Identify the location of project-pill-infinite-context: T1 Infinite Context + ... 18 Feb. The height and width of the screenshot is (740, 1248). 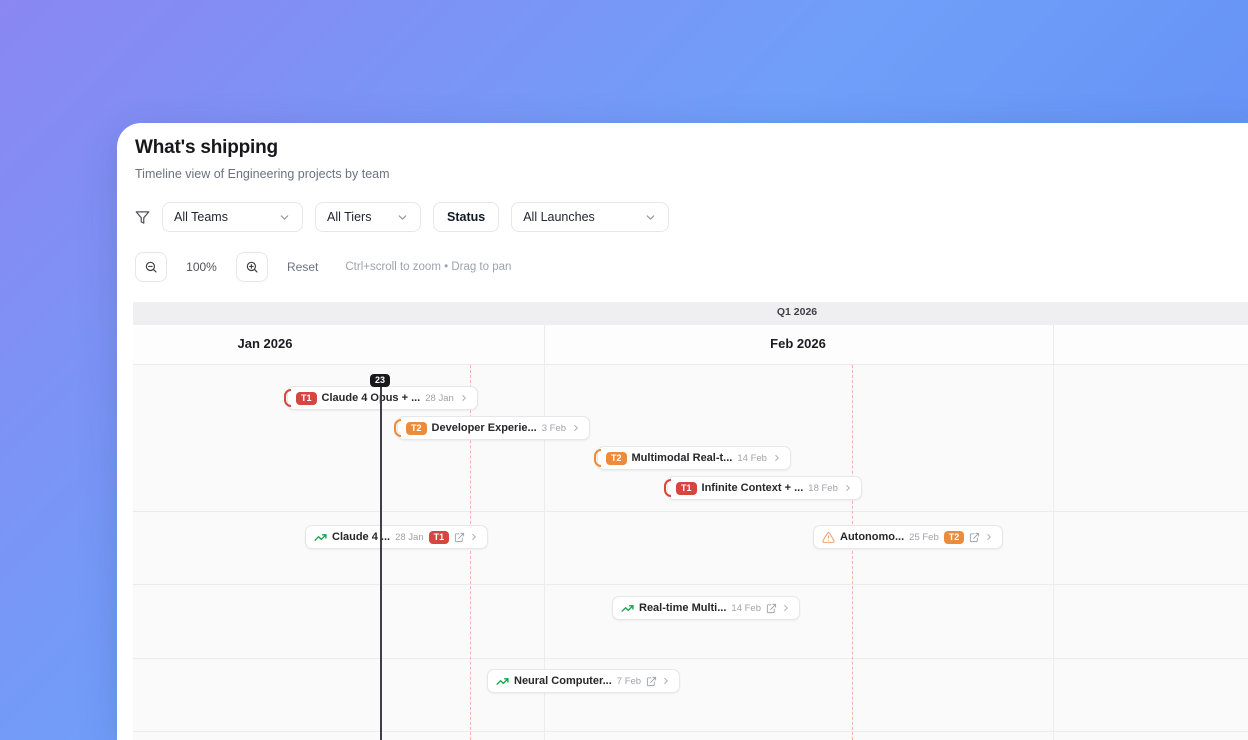
(763, 488).